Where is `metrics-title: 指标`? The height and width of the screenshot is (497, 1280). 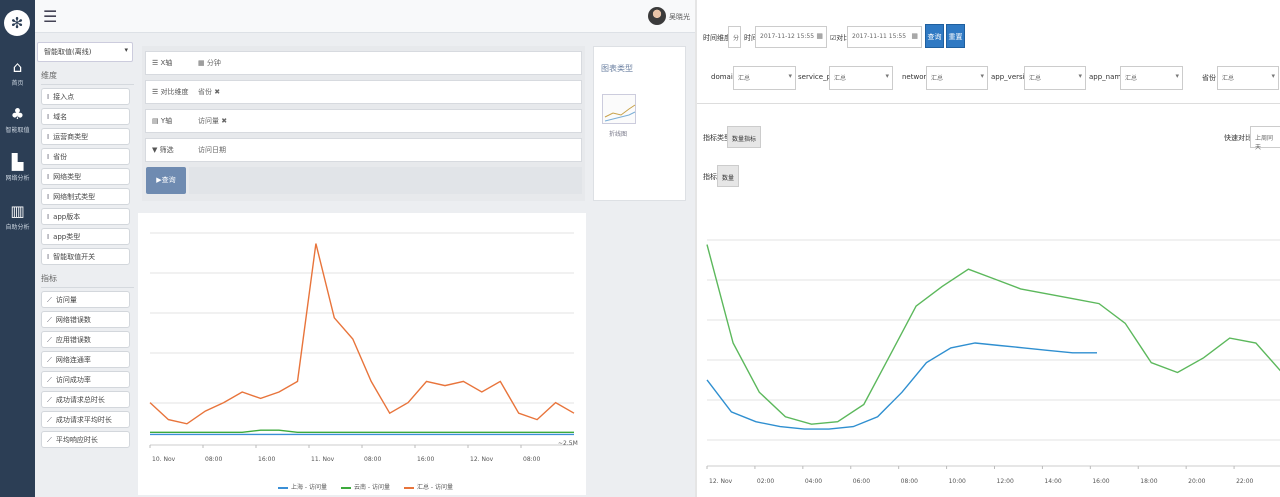 metrics-title: 指标 is located at coordinates (87, 280).